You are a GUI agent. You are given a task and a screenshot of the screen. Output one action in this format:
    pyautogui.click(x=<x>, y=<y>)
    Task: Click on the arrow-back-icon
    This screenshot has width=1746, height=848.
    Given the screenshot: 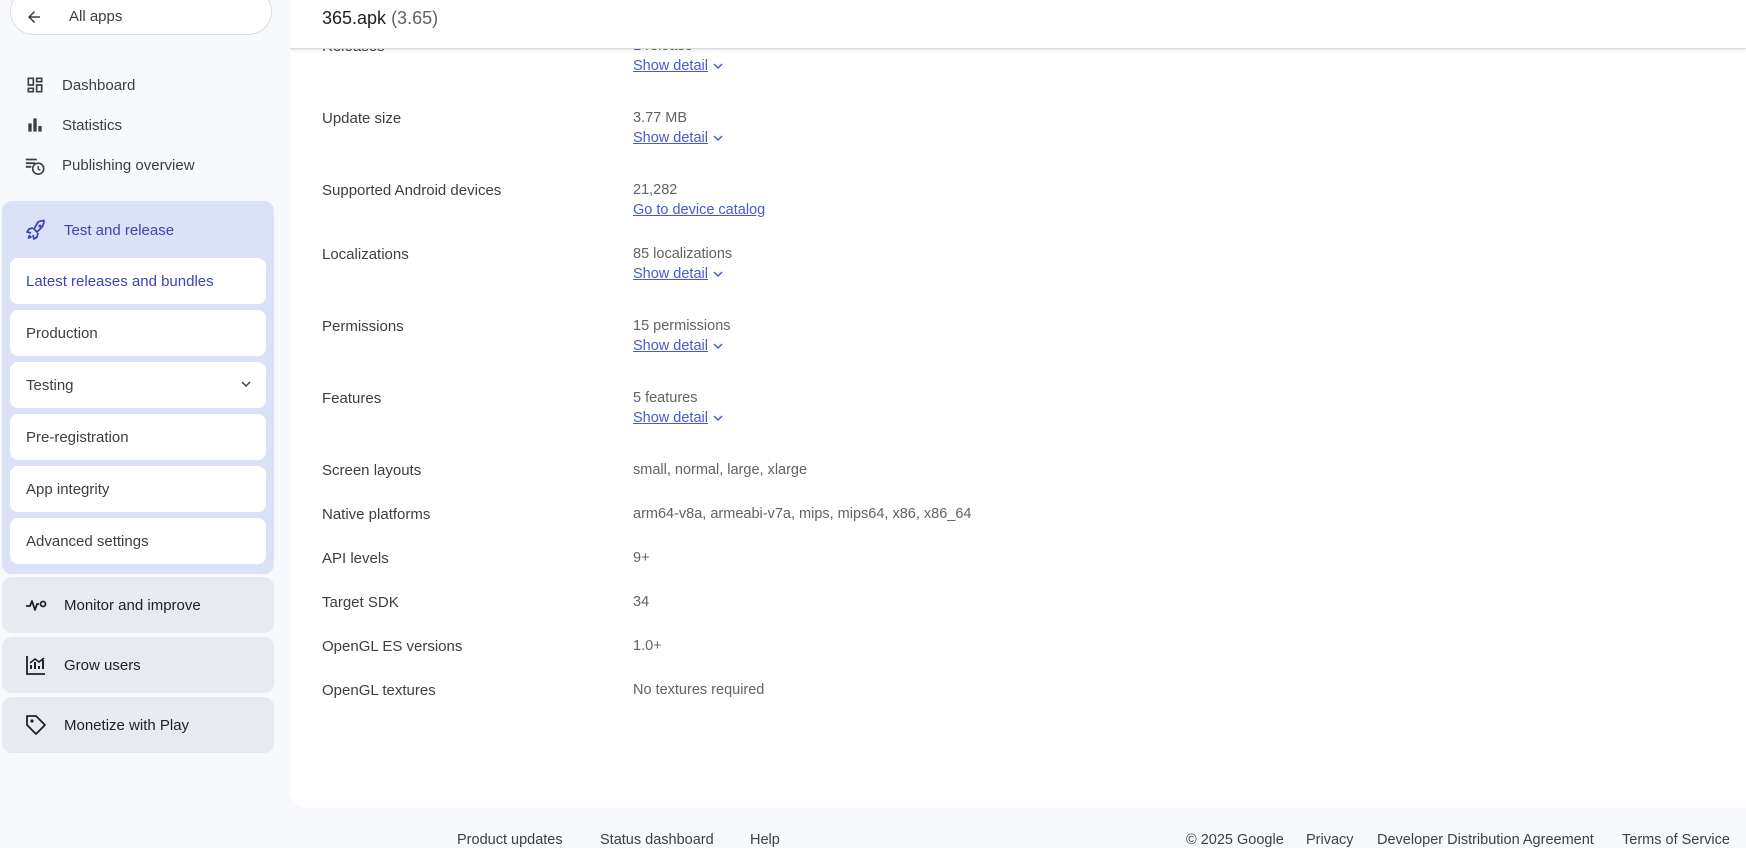 What is the action you would take?
    pyautogui.click(x=34, y=16)
    